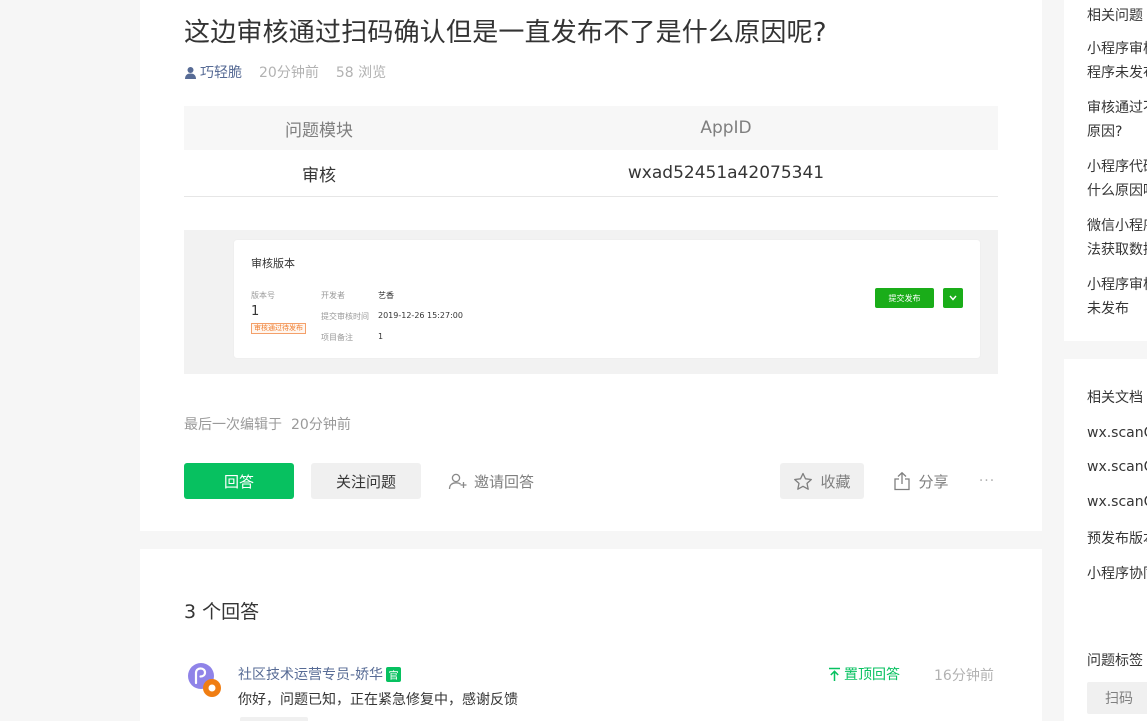 The width and height of the screenshot is (1147, 721). I want to click on favorite-button: 收藏, so click(822, 481).